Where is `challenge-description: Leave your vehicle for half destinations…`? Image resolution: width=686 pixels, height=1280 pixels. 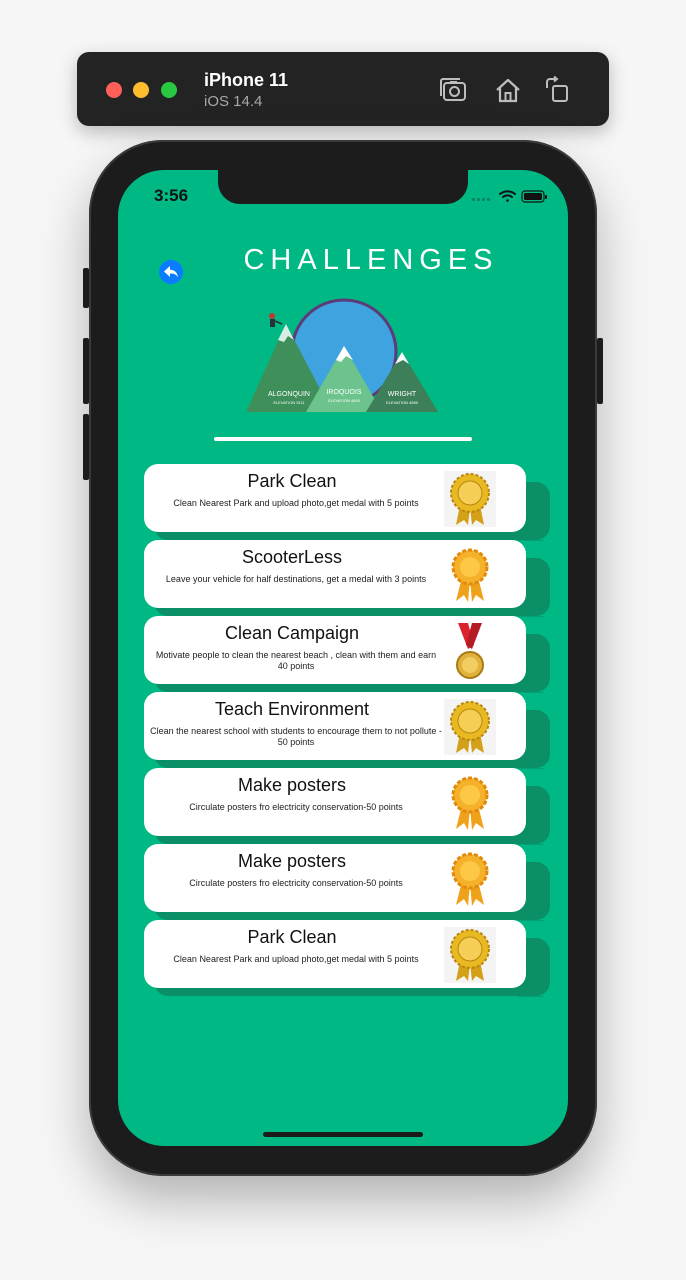 challenge-description: Leave your vehicle for half destinations… is located at coordinates (296, 579).